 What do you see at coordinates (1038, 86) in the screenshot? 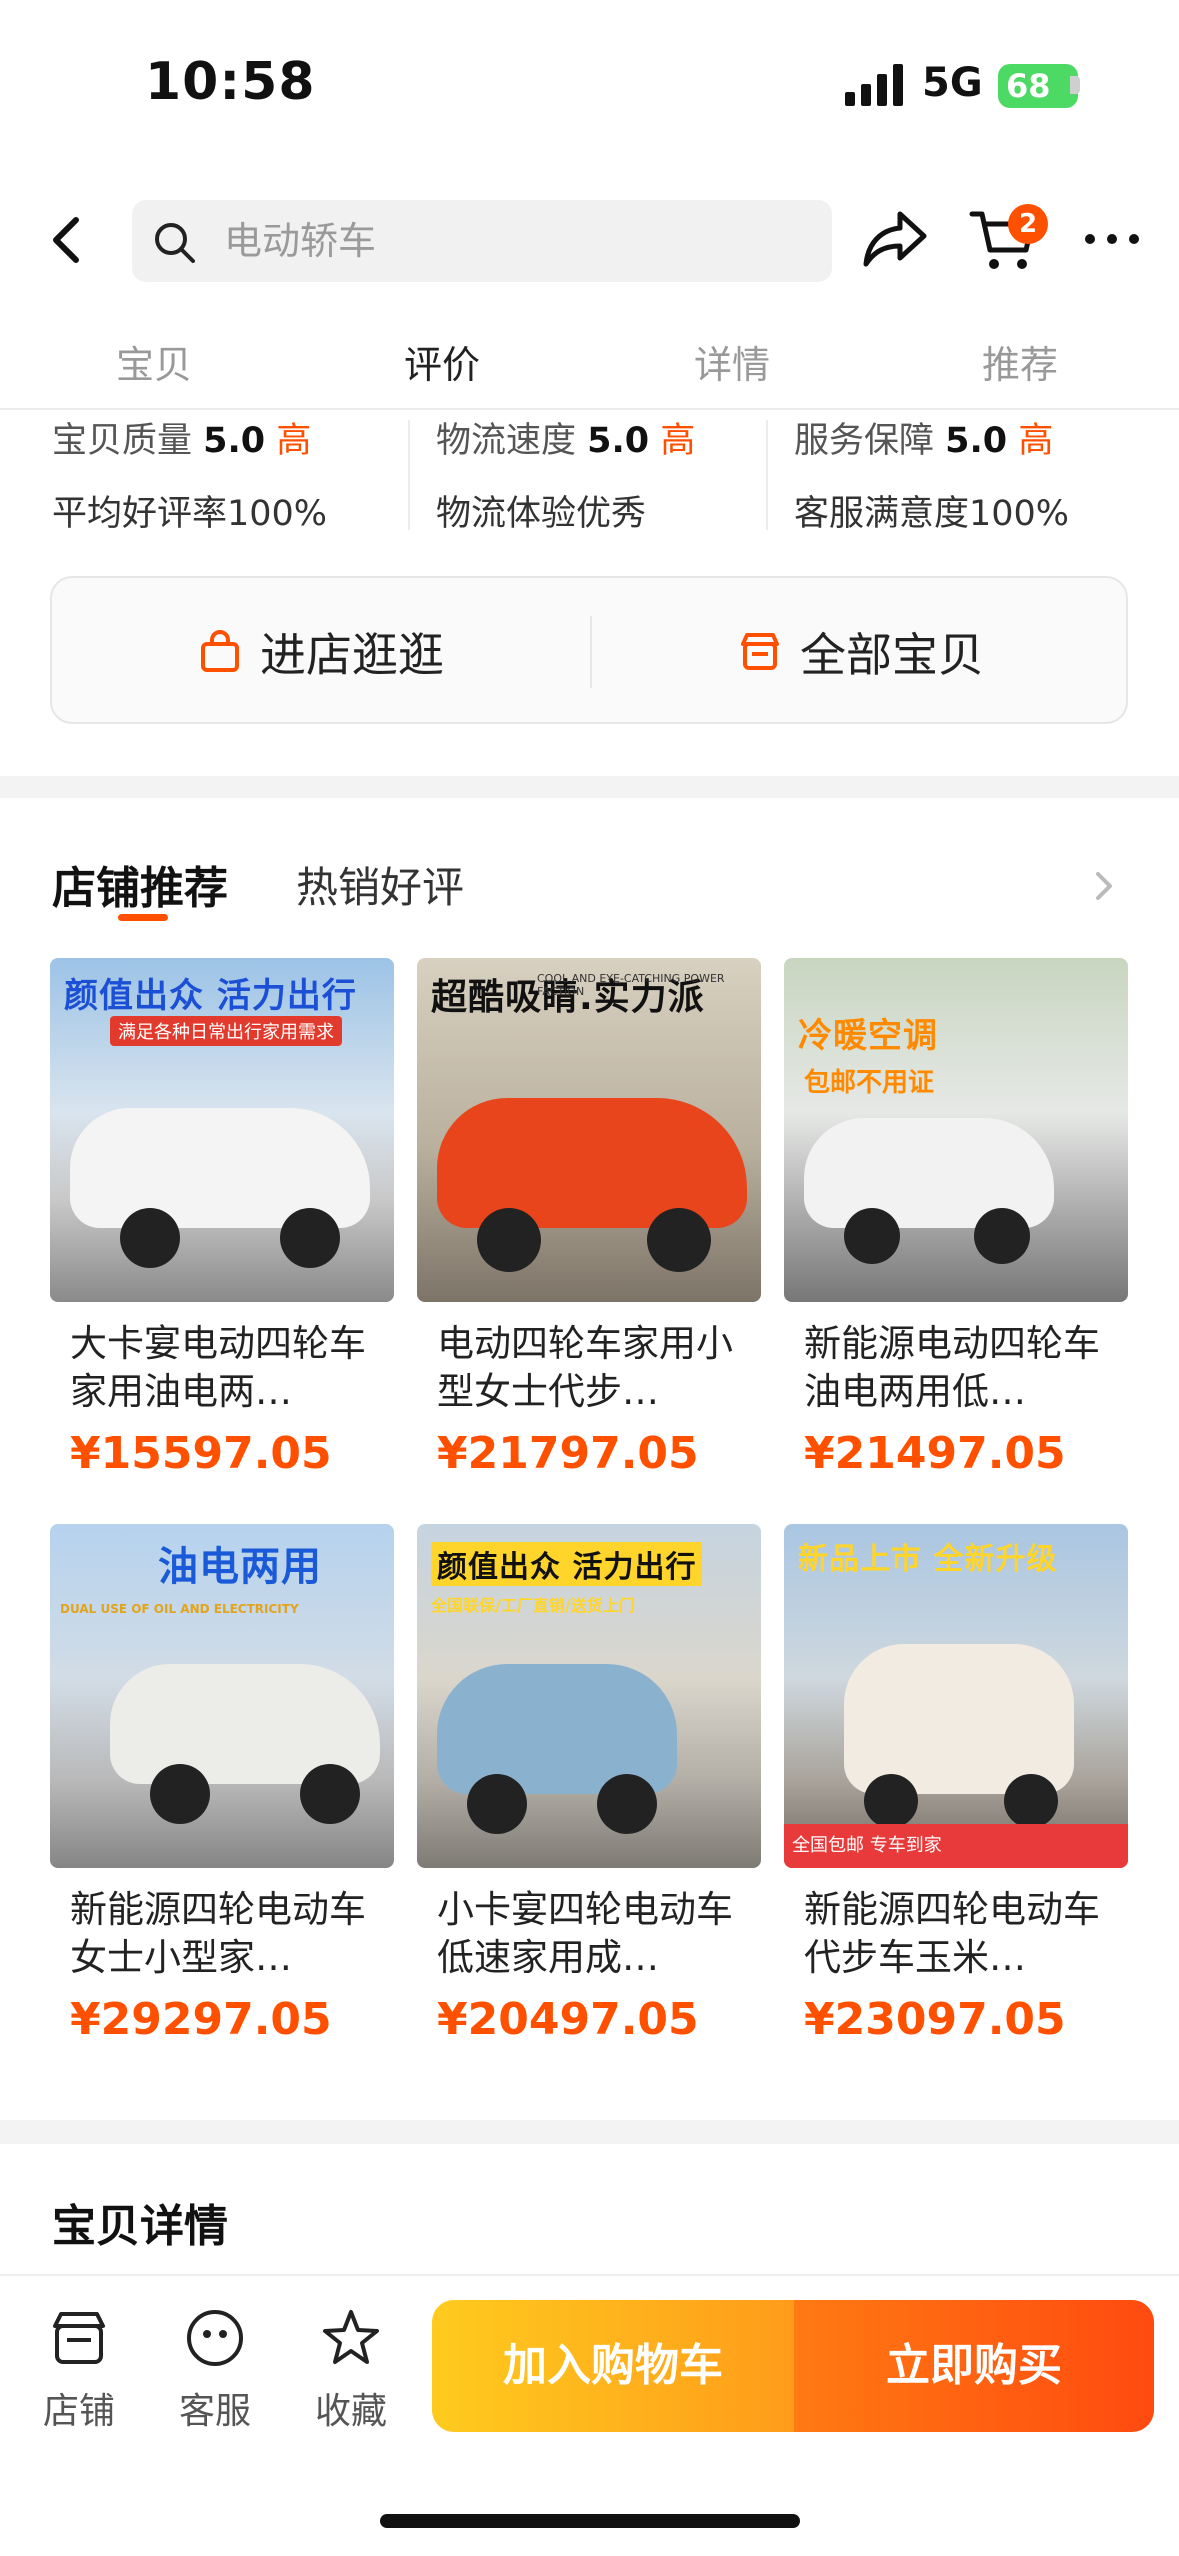
I see `battery-level: 68` at bounding box center [1038, 86].